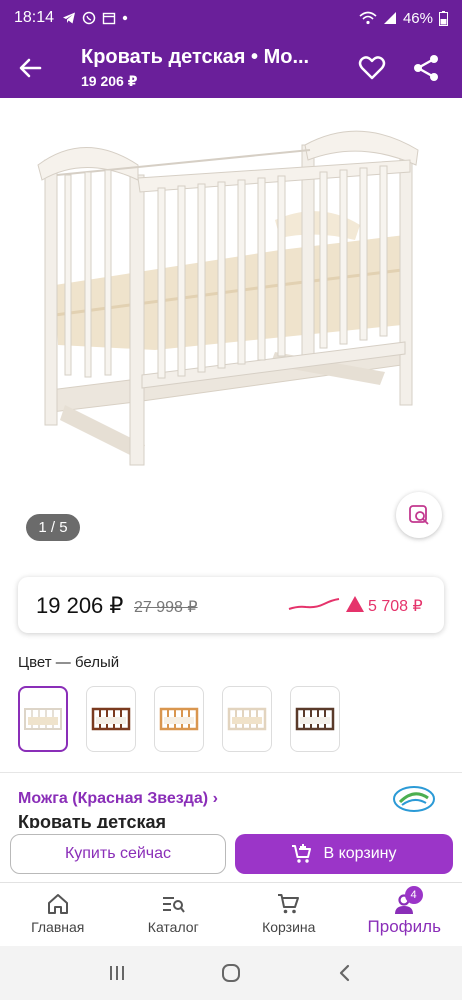 The width and height of the screenshot is (462, 1000). Describe the element at coordinates (57, 904) in the screenshot. I see `home-icon` at that location.